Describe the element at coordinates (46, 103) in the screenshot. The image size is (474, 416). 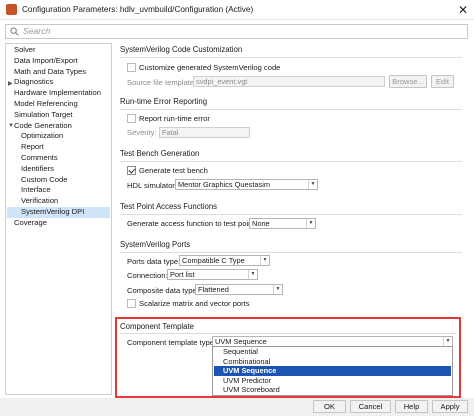
I see `tree-item-label: Model Referencing` at that location.